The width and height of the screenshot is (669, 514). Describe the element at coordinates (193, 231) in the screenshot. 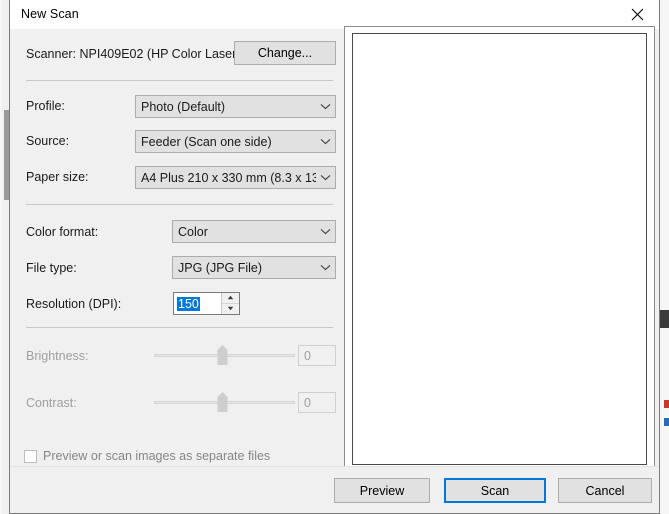

I see `color-format-value: Color` at that location.